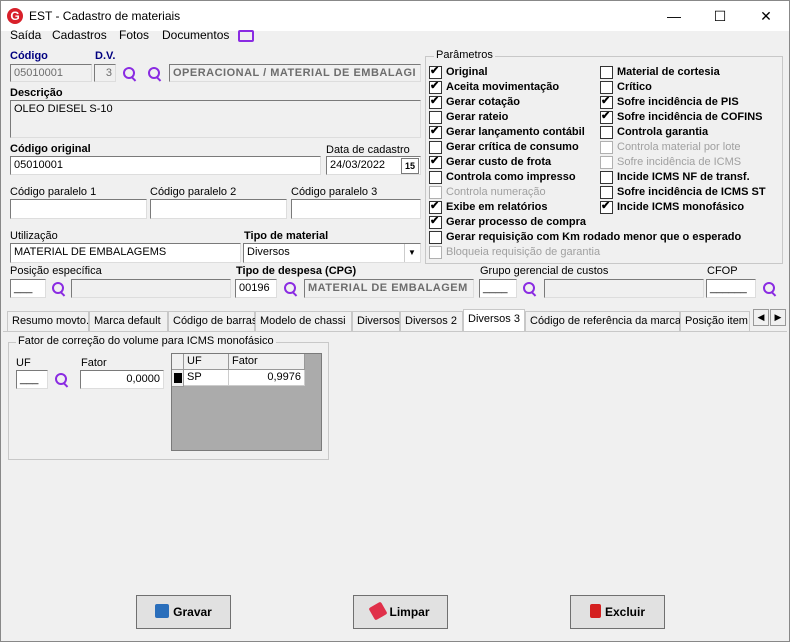  Describe the element at coordinates (681, 117) in the screenshot. I see `checkbox-sofre-incidencia-de-cofins: Sofre incidência de COFINS` at that location.